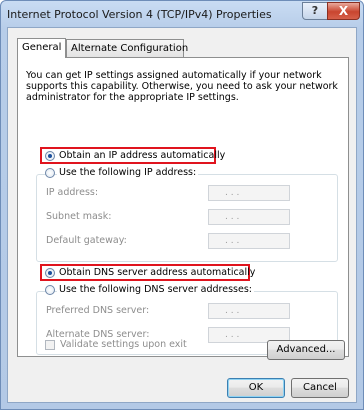  What do you see at coordinates (50, 345) in the screenshot?
I see `validate-checkbox` at bounding box center [50, 345].